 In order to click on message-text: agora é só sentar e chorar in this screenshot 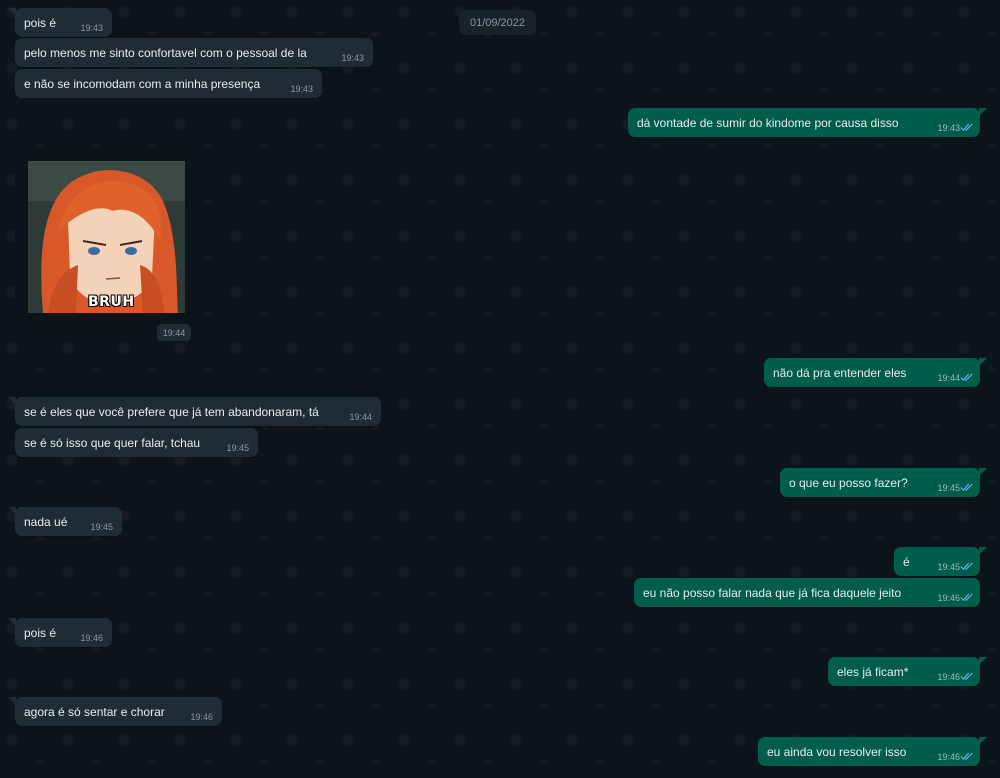, I will do `click(94, 712)`.